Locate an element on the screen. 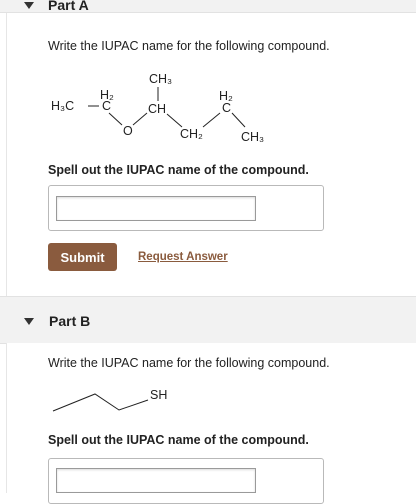  label-c-left: C is located at coordinates (106, 106).